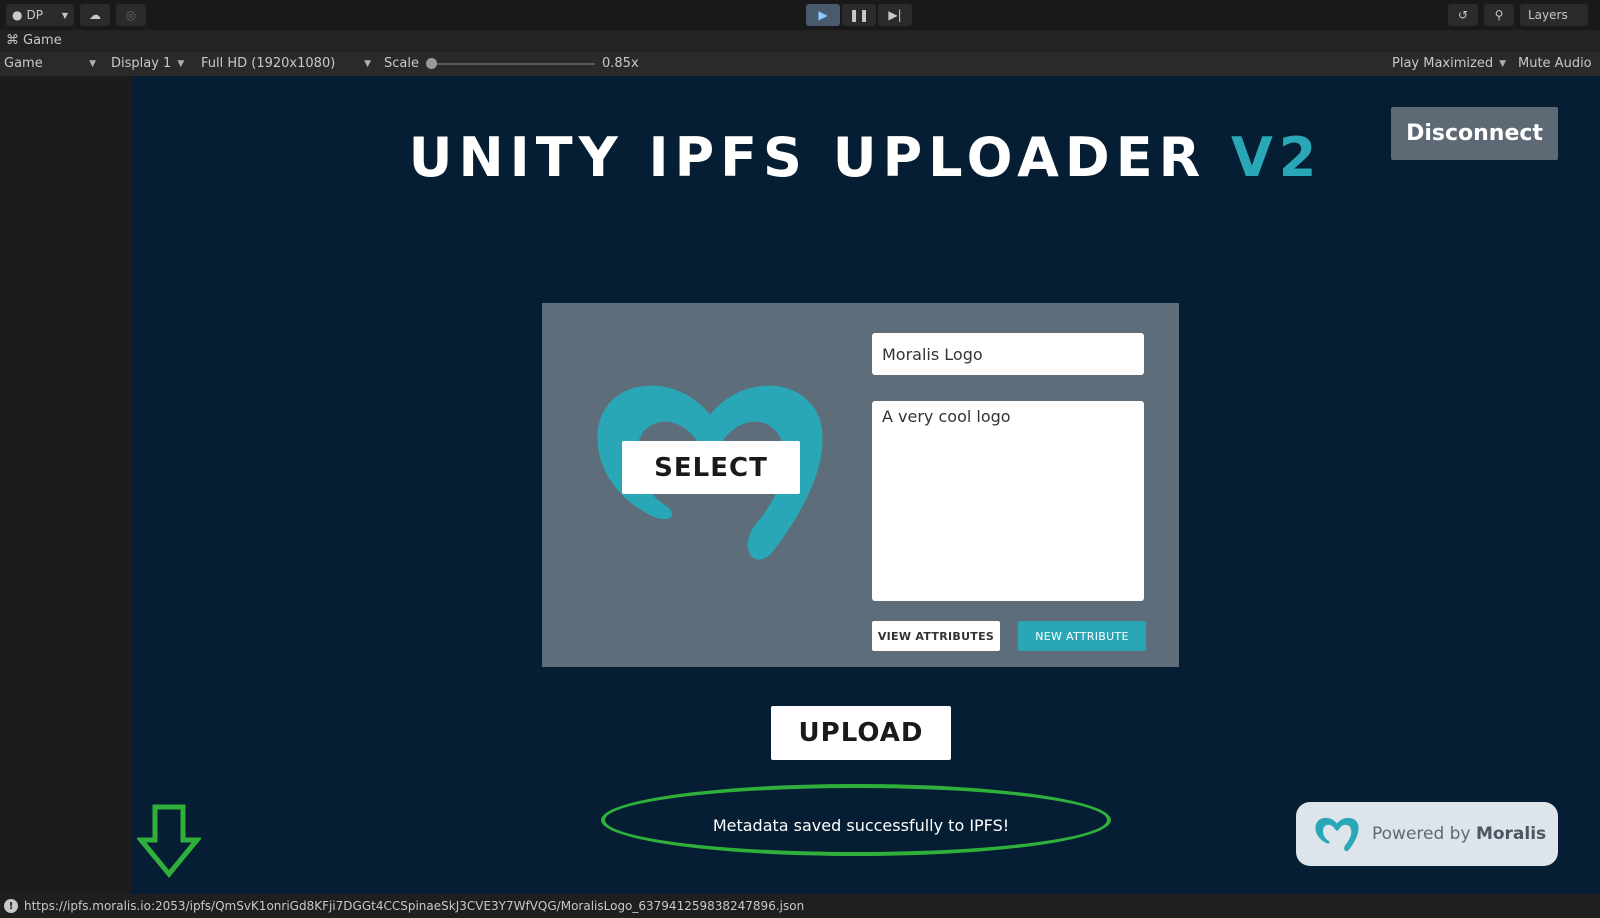 The width and height of the screenshot is (1600, 918). I want to click on tab-game: ⌘ Game, so click(34, 40).